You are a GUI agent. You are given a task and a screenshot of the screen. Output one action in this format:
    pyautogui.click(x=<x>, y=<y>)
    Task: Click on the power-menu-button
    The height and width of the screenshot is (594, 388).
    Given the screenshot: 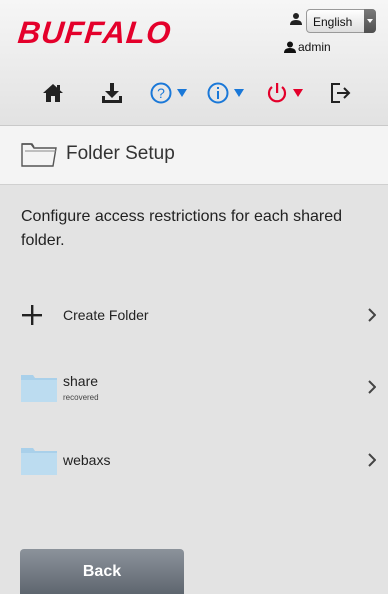 What is the action you would take?
    pyautogui.click(x=284, y=93)
    